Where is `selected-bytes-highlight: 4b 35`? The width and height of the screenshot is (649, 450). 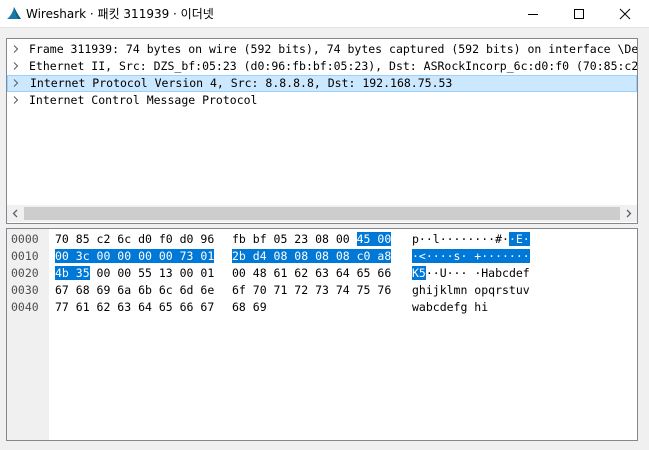
selected-bytes-highlight: 4b 35 is located at coordinates (72, 273).